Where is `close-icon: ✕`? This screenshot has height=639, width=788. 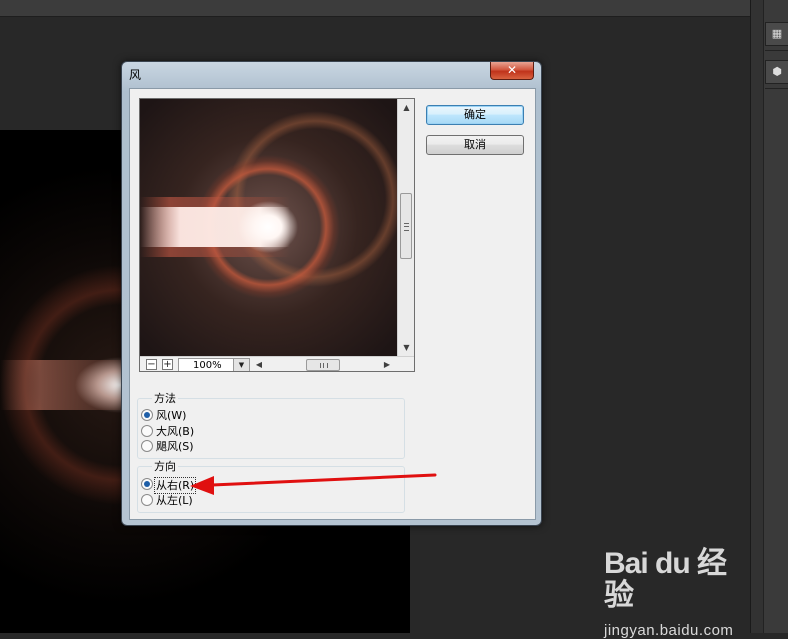
close-icon: ✕ is located at coordinates (512, 70).